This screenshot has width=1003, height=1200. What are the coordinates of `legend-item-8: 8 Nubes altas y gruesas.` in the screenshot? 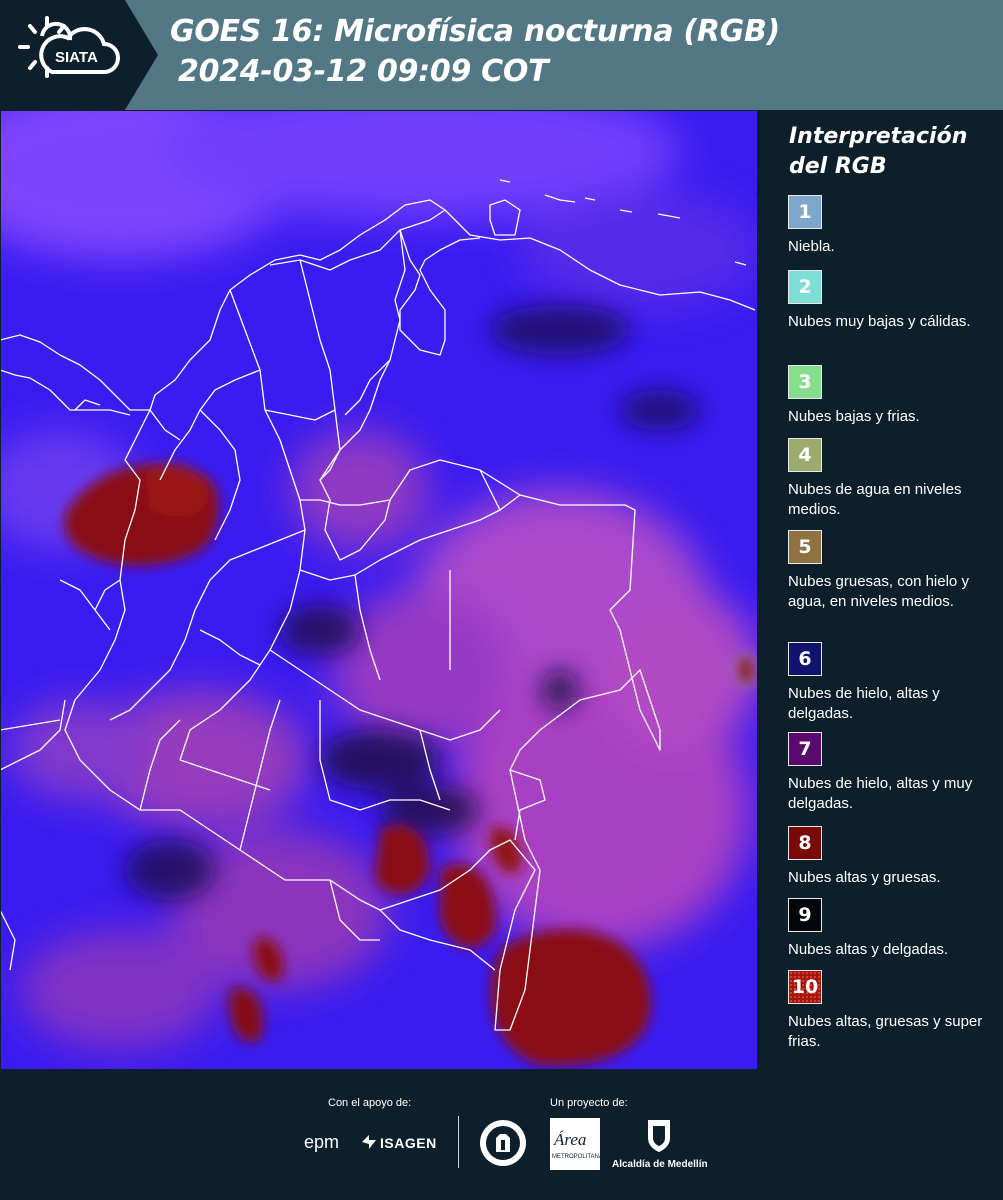 It's located at (893, 857).